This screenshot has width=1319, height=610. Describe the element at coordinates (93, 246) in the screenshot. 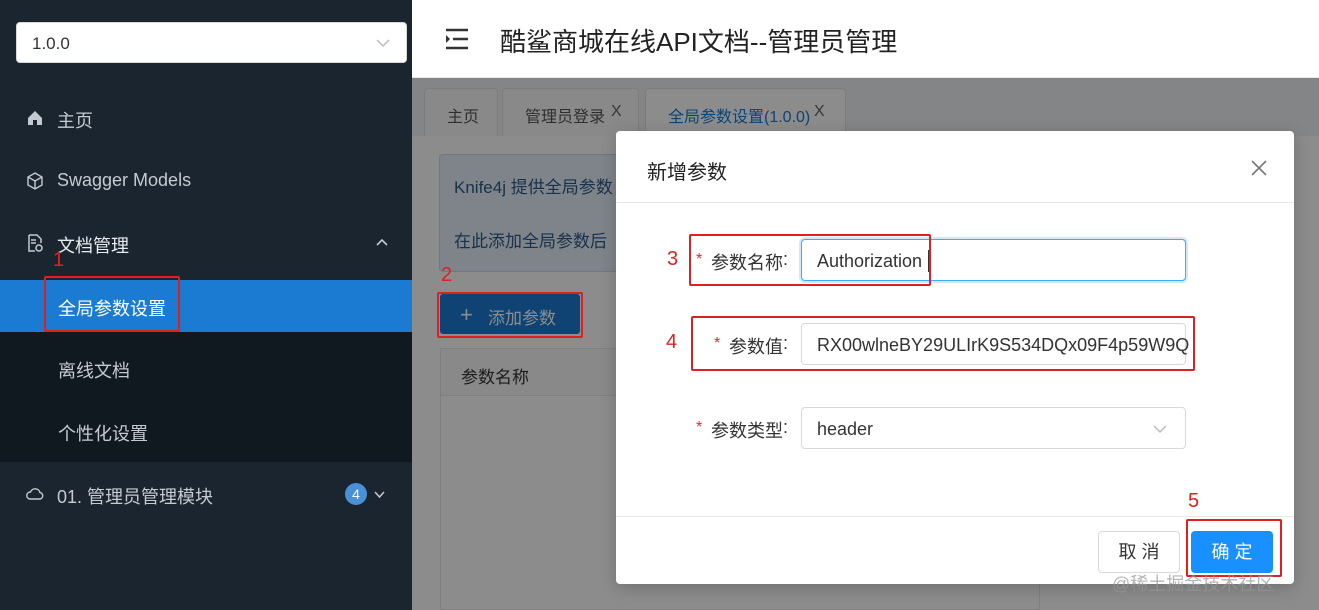

I see `sidebar-item-label: 文档管理` at that location.